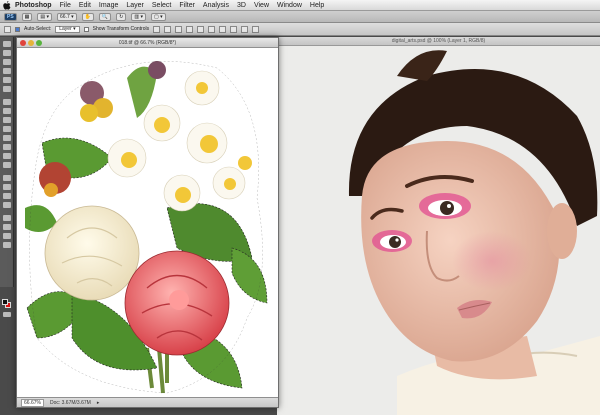 The width and height of the screenshot is (600, 415). I want to click on align-horizontal-center-button, so click(201, 29).